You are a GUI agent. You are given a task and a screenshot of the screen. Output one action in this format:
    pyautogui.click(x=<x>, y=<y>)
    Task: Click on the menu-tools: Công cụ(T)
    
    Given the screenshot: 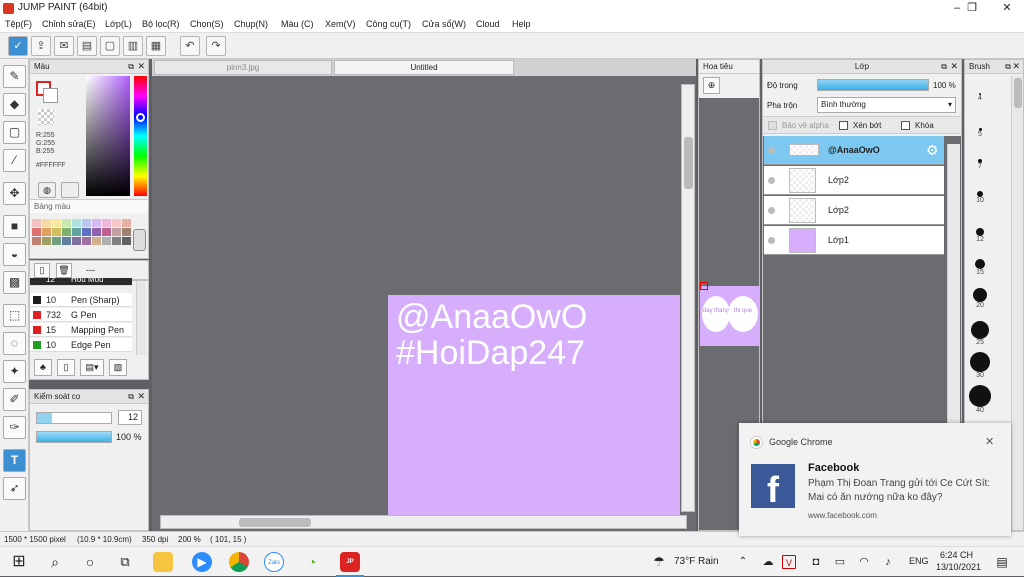 What is the action you would take?
    pyautogui.click(x=388, y=24)
    